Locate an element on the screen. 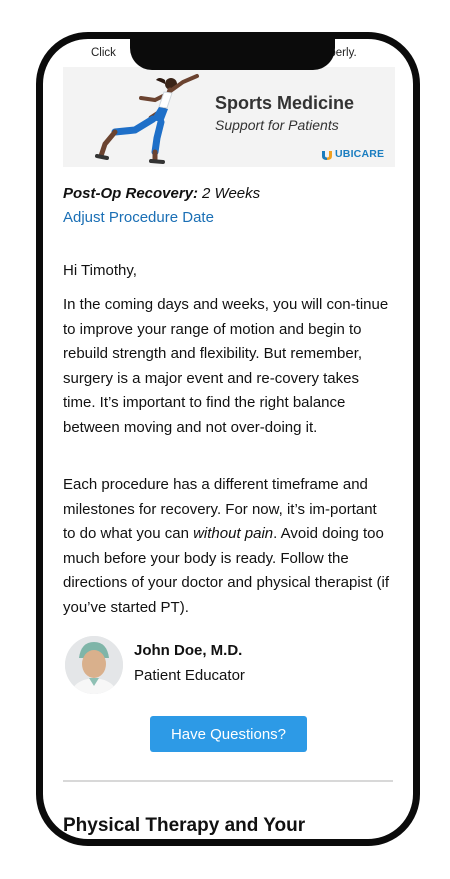 This screenshot has width=450, height=879. runner-illustration is located at coordinates (147, 119).